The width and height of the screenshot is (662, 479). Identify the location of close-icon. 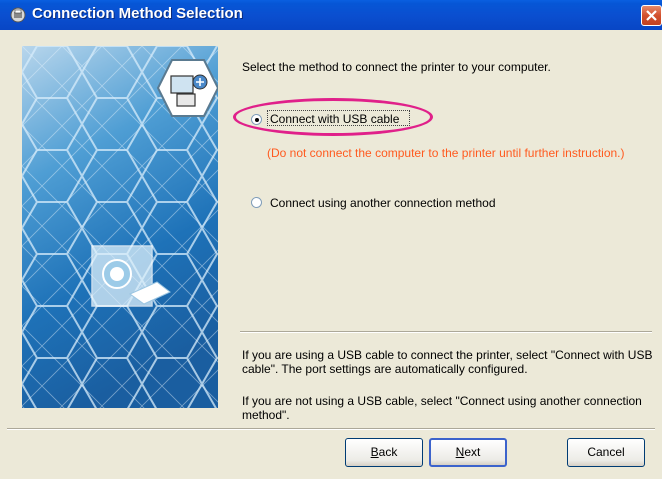
(651, 15).